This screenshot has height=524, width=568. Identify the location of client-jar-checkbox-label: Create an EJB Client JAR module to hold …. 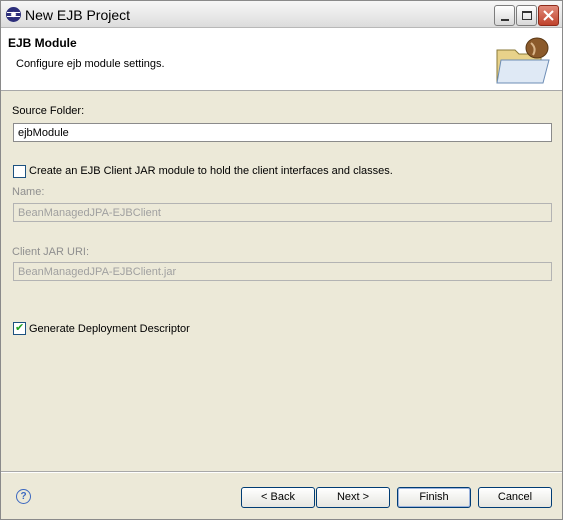
(211, 171).